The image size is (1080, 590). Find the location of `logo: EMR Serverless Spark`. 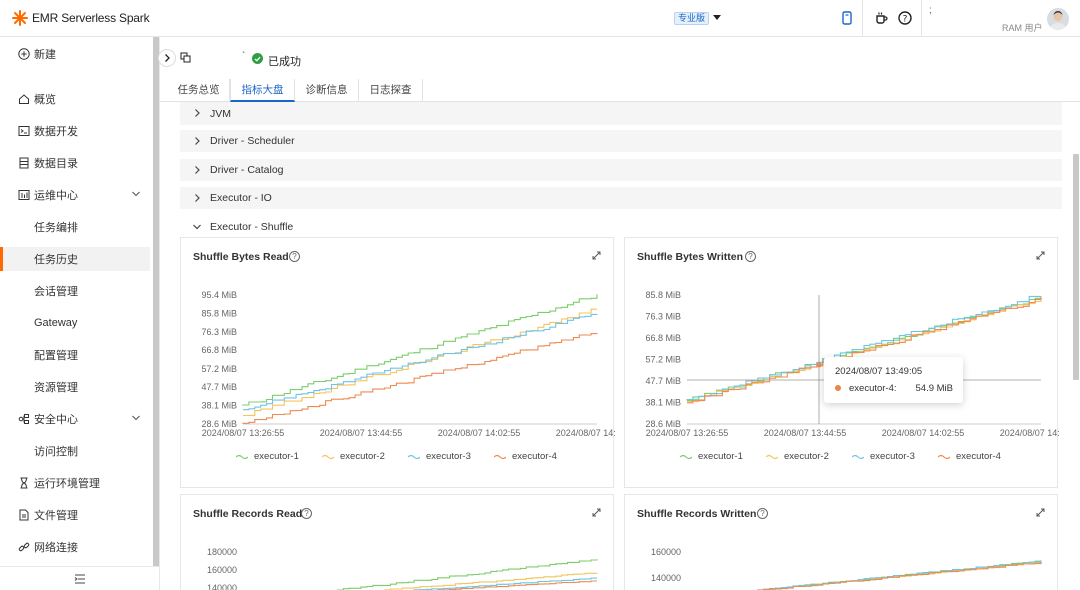

logo: EMR Serverless Spark is located at coordinates (81, 18).